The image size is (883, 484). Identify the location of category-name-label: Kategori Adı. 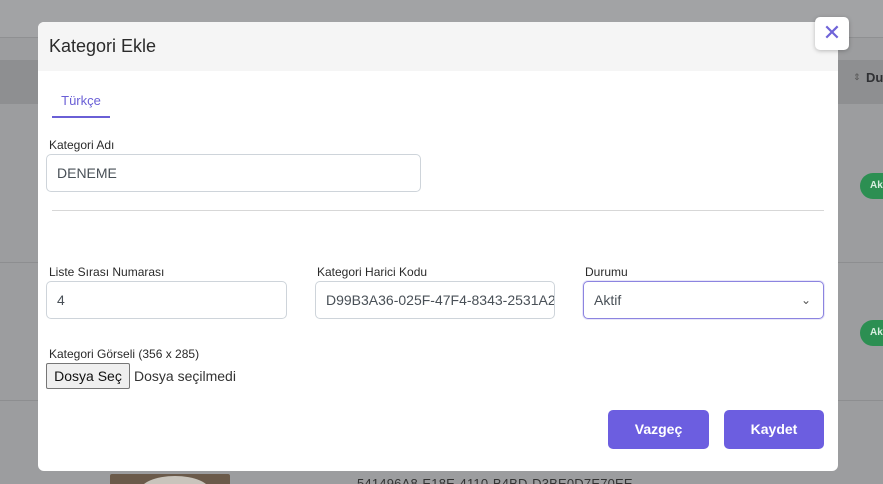
(82, 145).